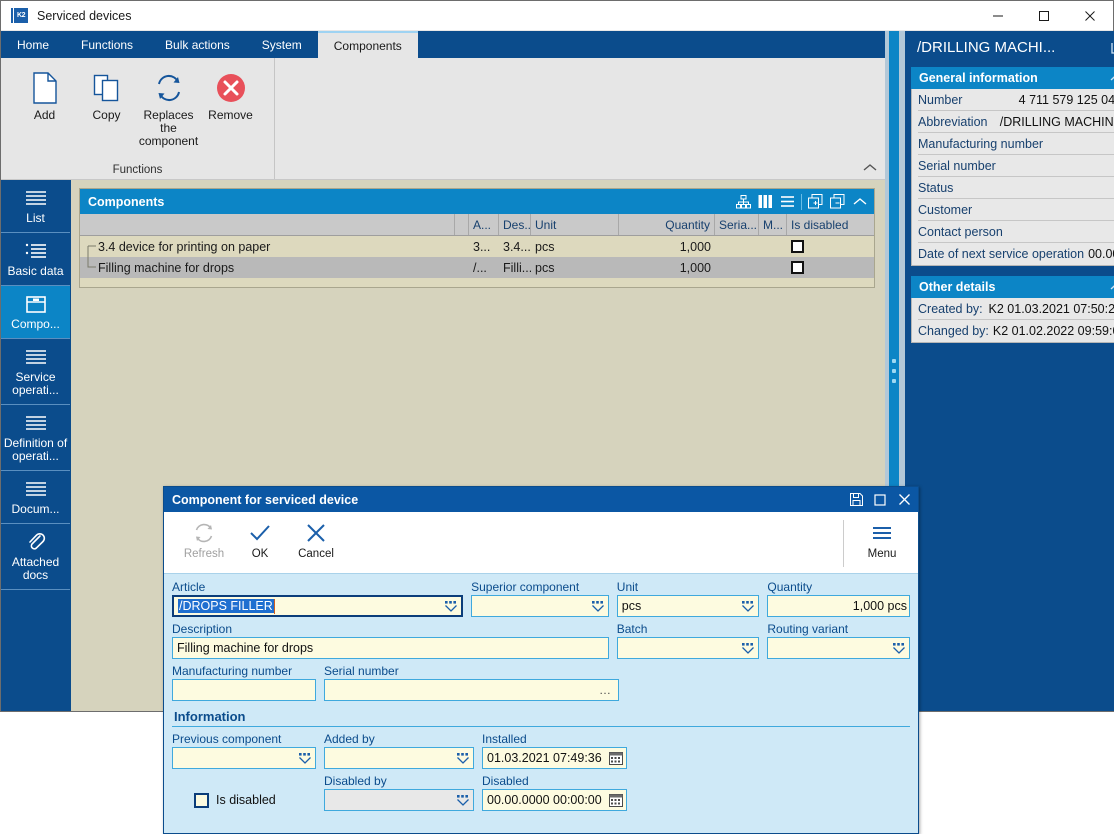 Image resolution: width=1114 pixels, height=834 pixels. I want to click on routing-variant-input, so click(838, 648).